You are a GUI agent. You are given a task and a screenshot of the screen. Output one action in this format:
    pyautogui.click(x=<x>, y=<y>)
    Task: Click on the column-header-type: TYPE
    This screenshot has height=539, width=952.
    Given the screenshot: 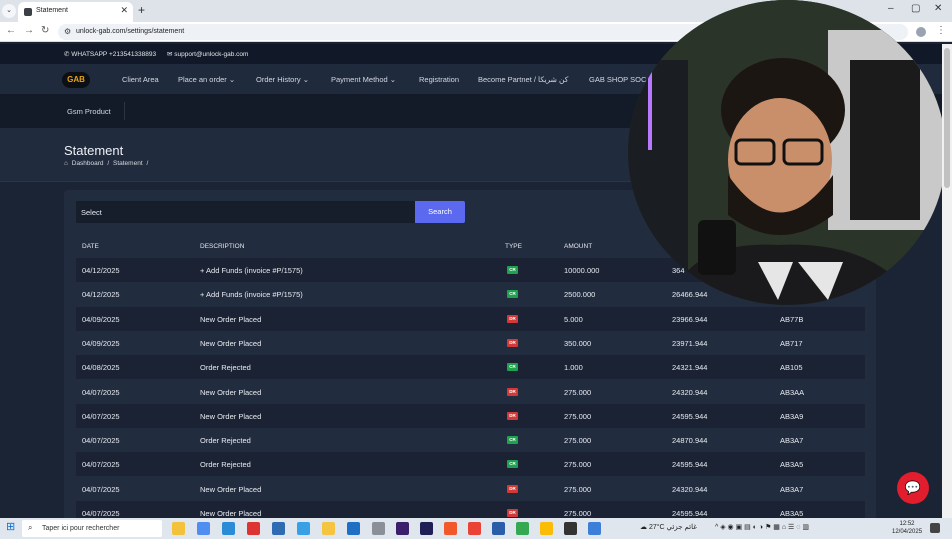 What is the action you would take?
    pyautogui.click(x=513, y=246)
    